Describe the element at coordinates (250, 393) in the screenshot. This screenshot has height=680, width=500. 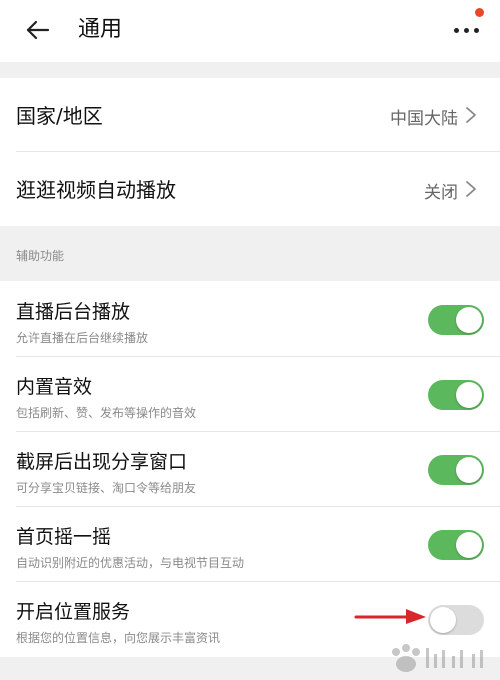
I see `toggle-row-sound-effects: 内置音效 包括刷新、赞、发布等操作的音效` at that location.